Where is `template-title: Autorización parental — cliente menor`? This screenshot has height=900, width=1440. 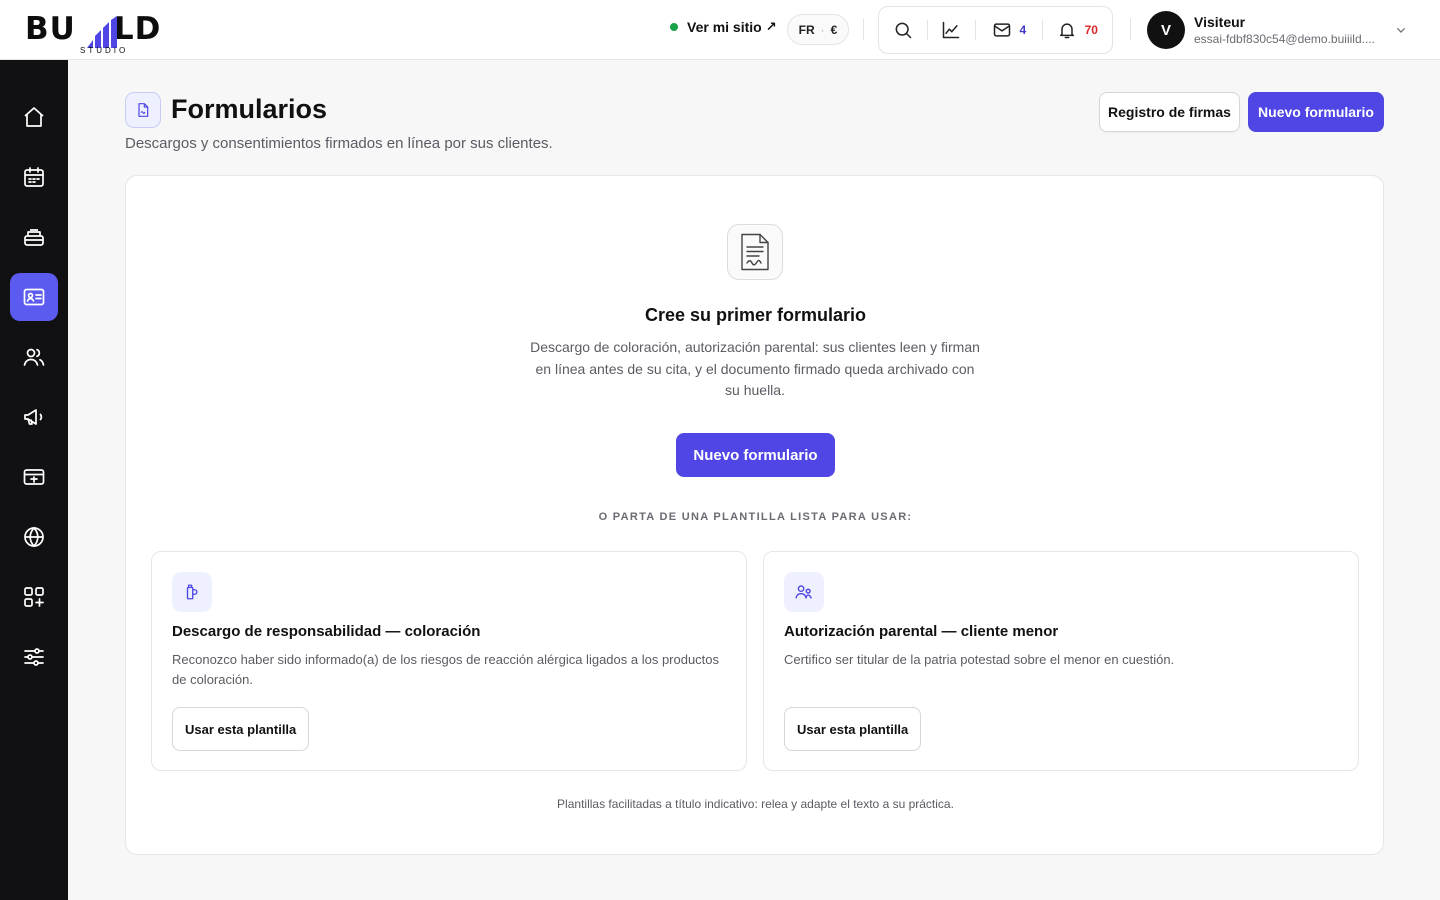
template-title: Autorización parental — cliente menor is located at coordinates (921, 631).